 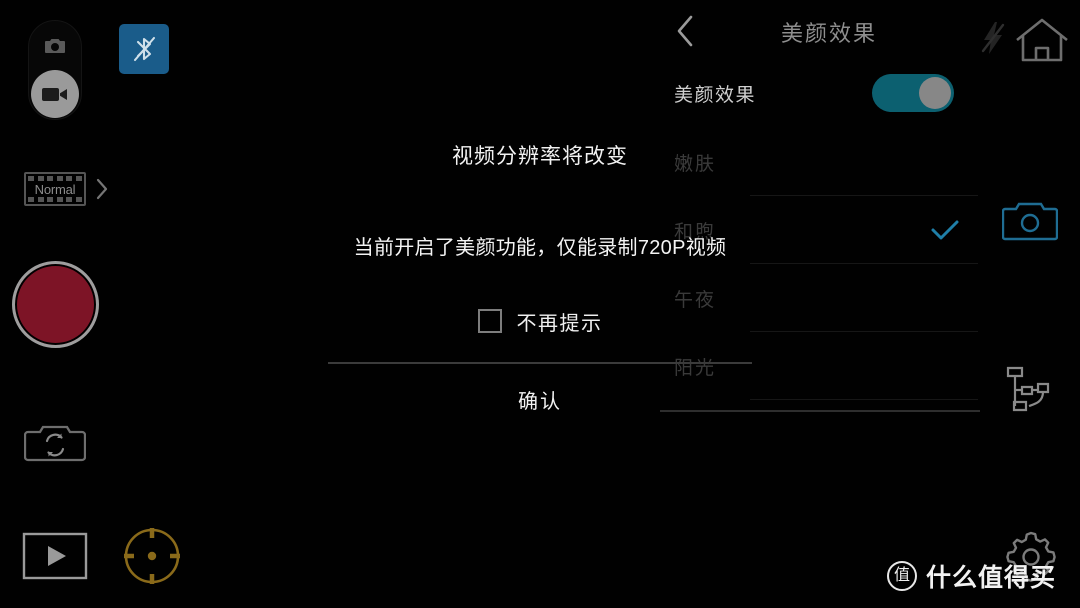 I want to click on beauty-effect-label: 美颜效果, so click(x=715, y=95).